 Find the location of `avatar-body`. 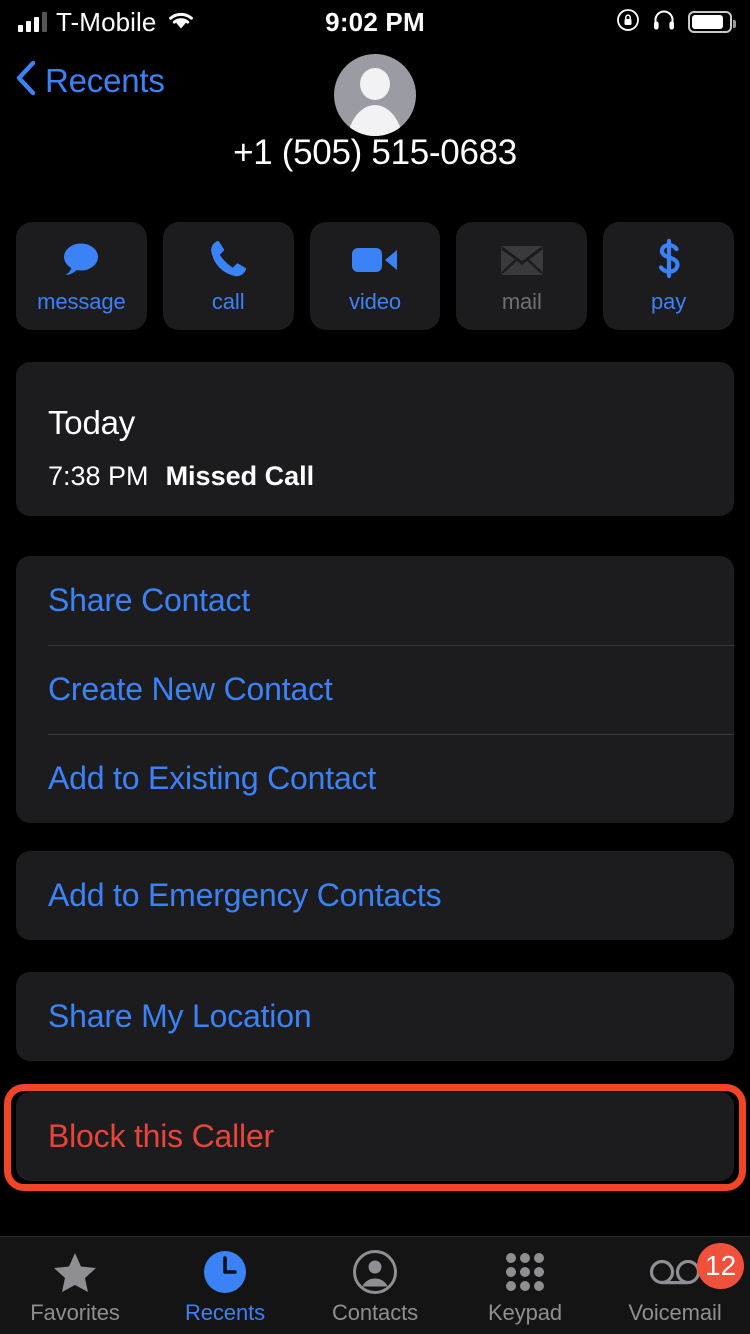

avatar-body is located at coordinates (375, 120).